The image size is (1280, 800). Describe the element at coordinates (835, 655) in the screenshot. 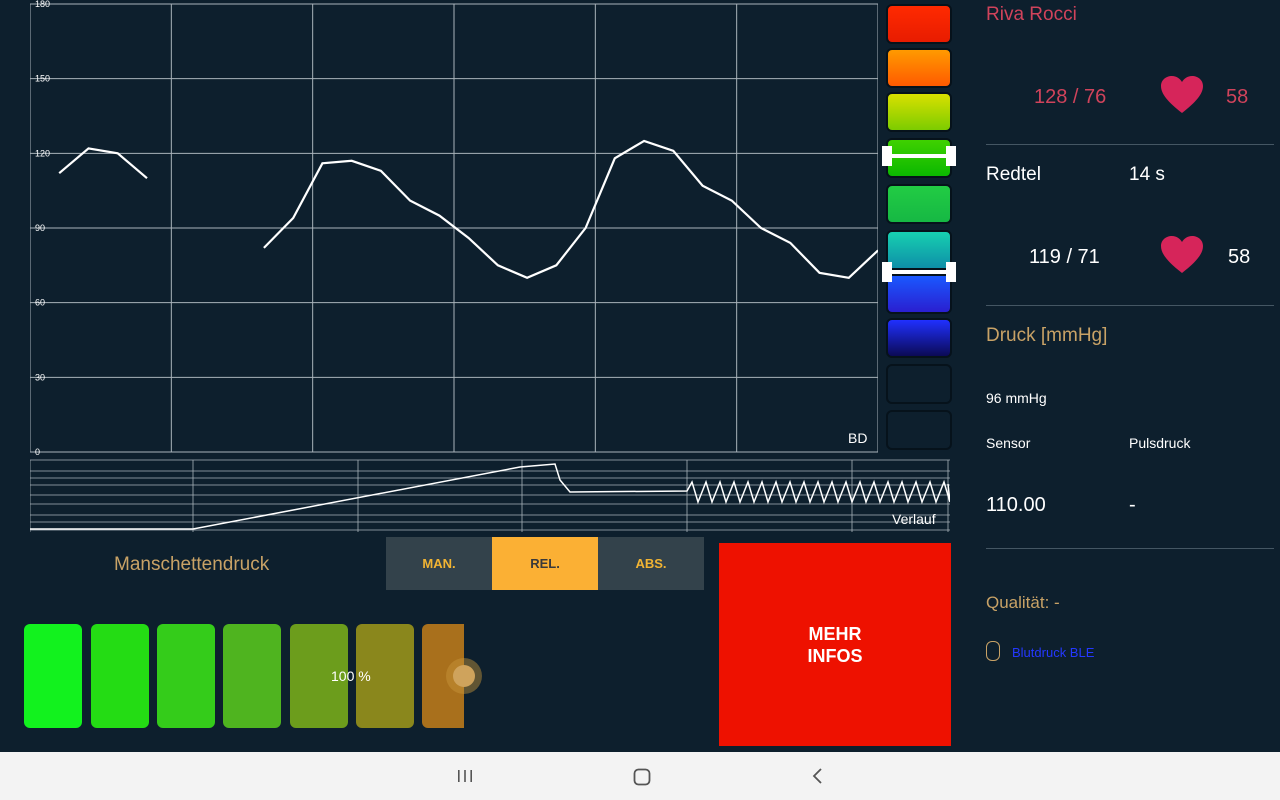

I see `more-info-line2: INFOS` at that location.